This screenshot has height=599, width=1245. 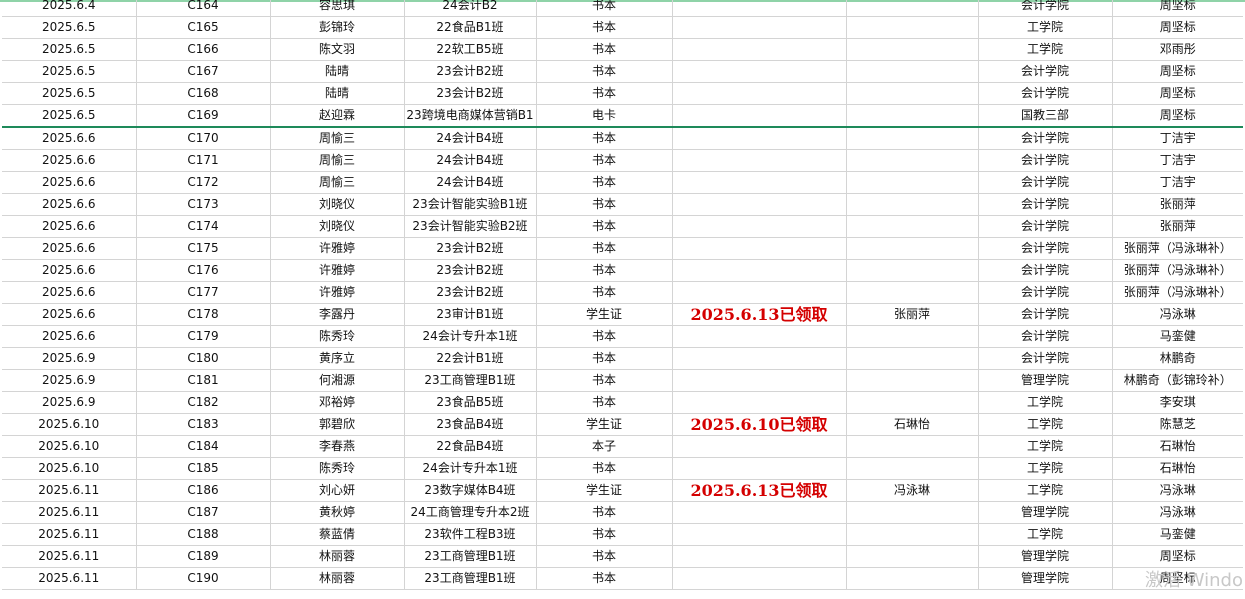 What do you see at coordinates (337, 490) in the screenshot?
I see `name-cell: 刘心妍` at bounding box center [337, 490].